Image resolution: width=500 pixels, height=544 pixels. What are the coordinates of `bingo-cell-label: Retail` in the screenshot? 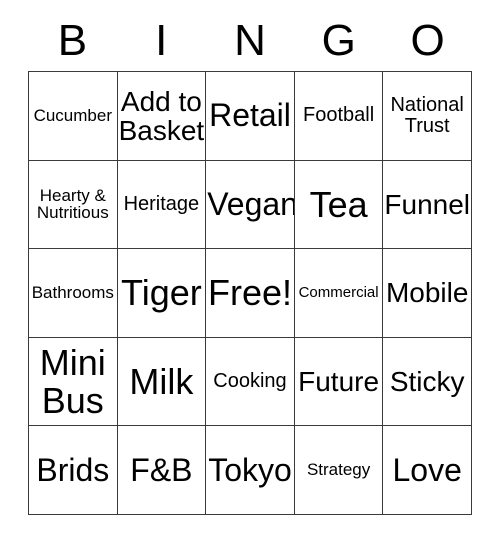 It's located at (250, 115).